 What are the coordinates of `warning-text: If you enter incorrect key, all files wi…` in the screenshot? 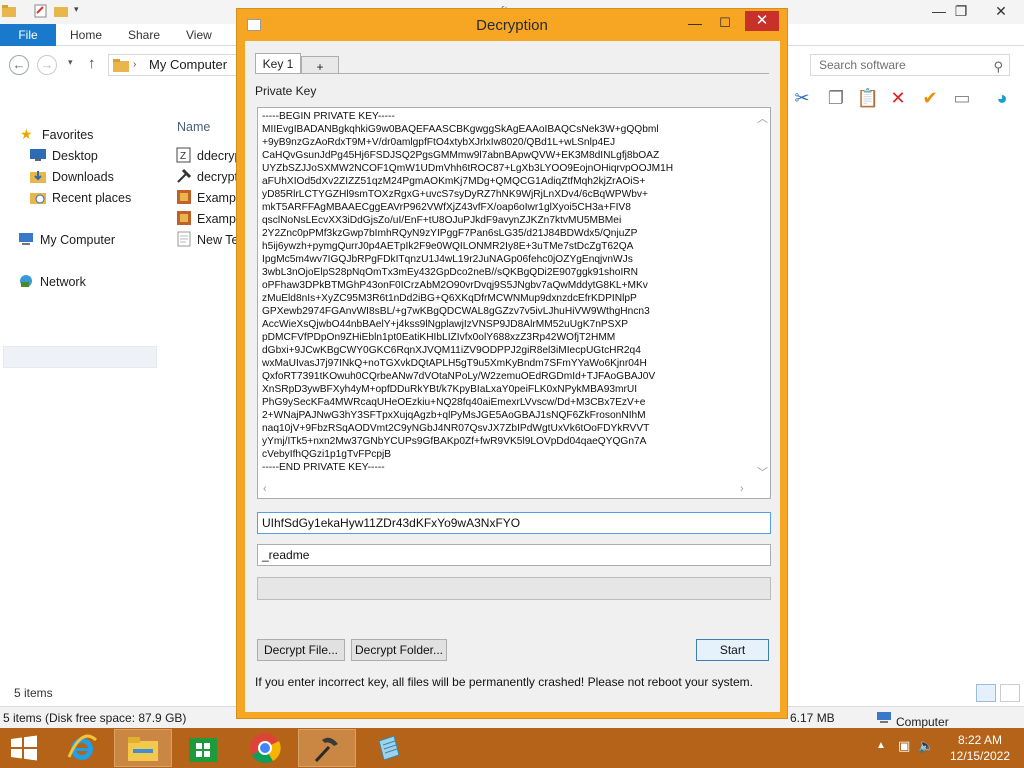 It's located at (504, 682).